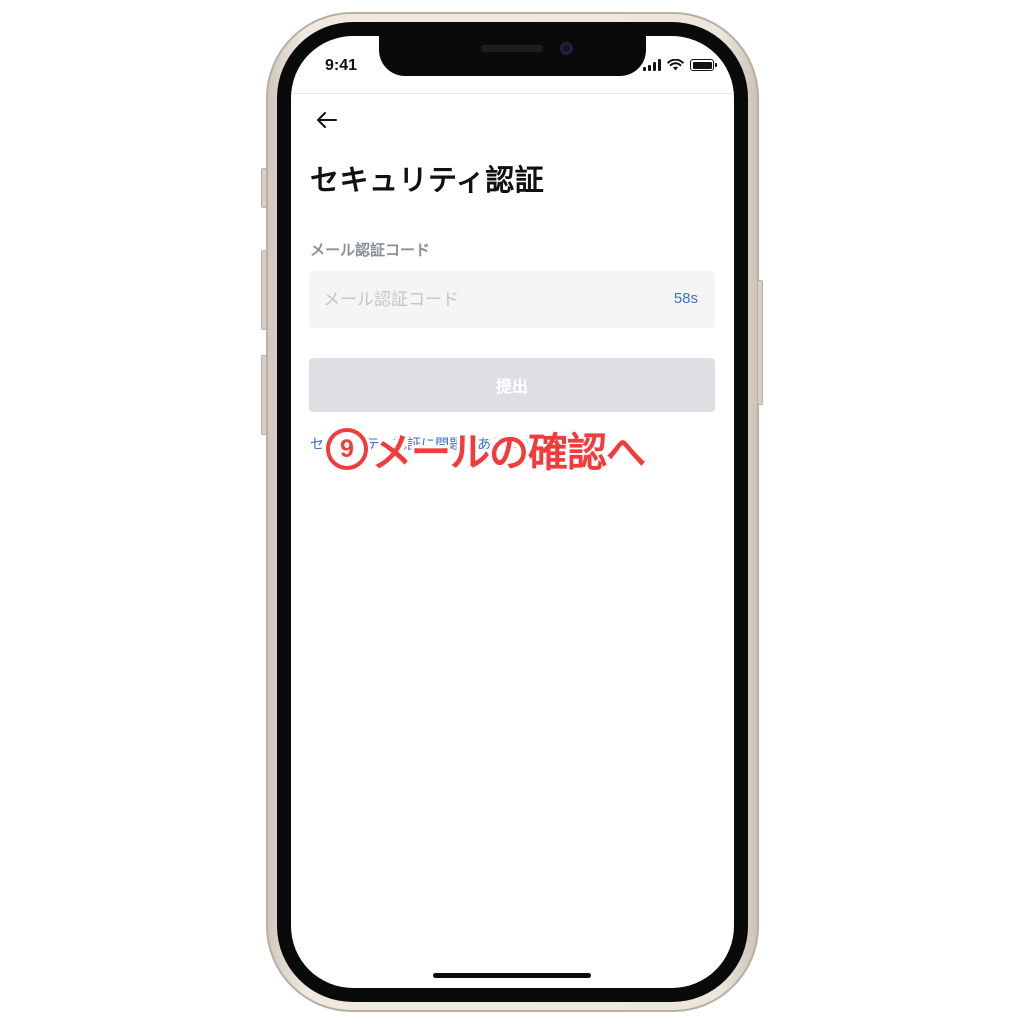 The height and width of the screenshot is (1024, 1024). Describe the element at coordinates (760, 342) in the screenshot. I see `power-button` at that location.